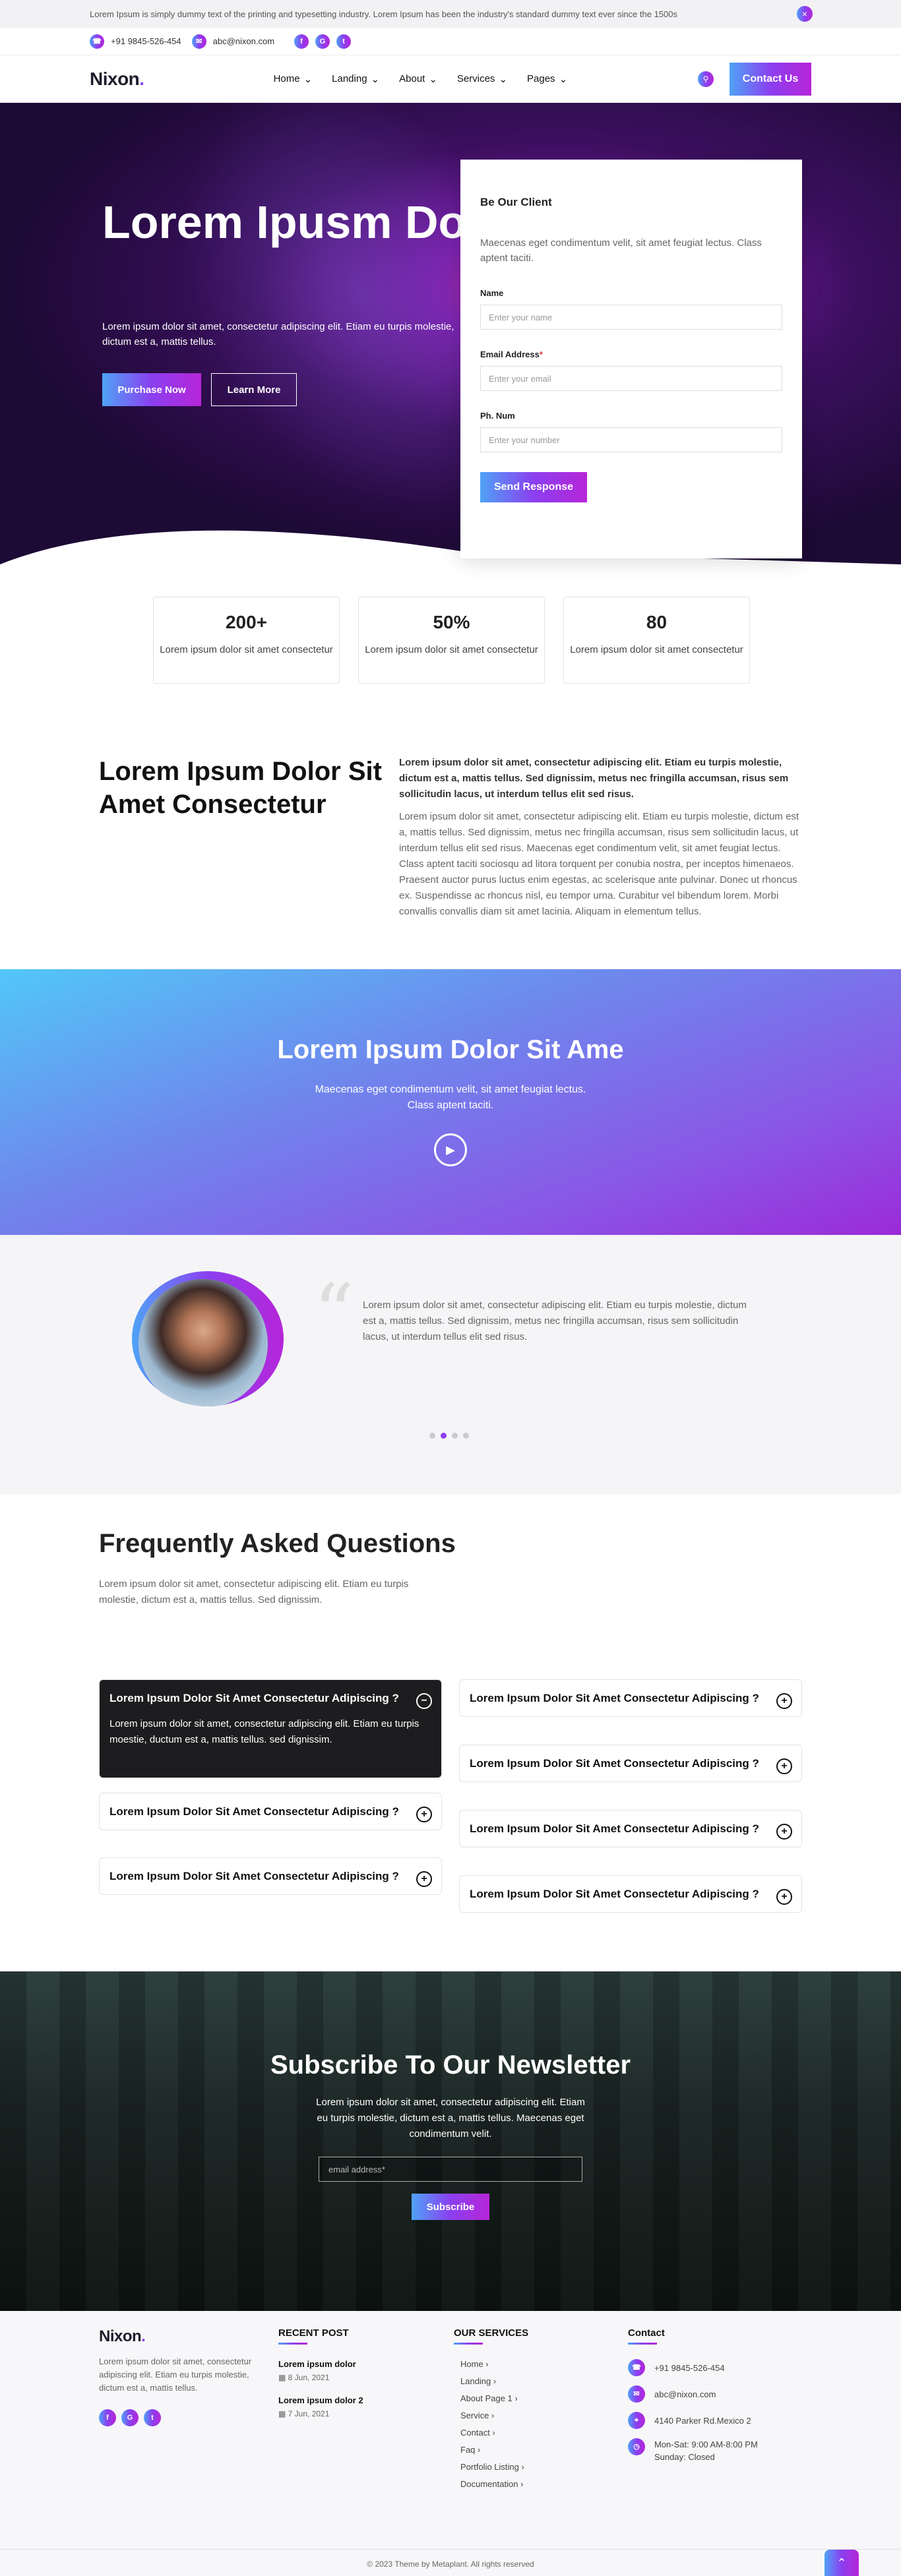 This screenshot has height=2576, width=901. Describe the element at coordinates (254, 389) in the screenshot. I see `learn-more-button: Learn More` at that location.